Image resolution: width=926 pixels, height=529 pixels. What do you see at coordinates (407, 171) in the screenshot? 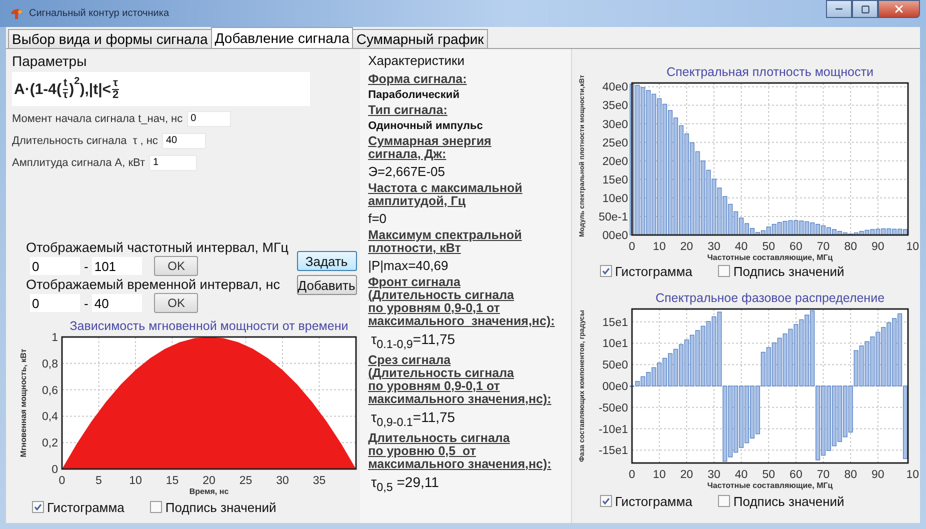
I see `characteristic-value: Э=2,667E-05` at bounding box center [407, 171].